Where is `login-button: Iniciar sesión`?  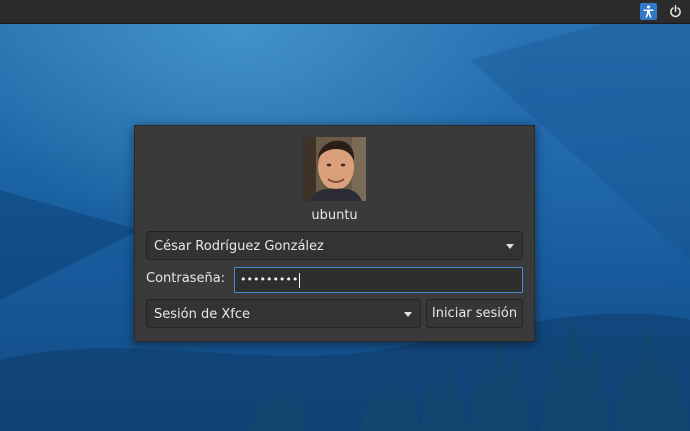 login-button: Iniciar sesión is located at coordinates (474, 313).